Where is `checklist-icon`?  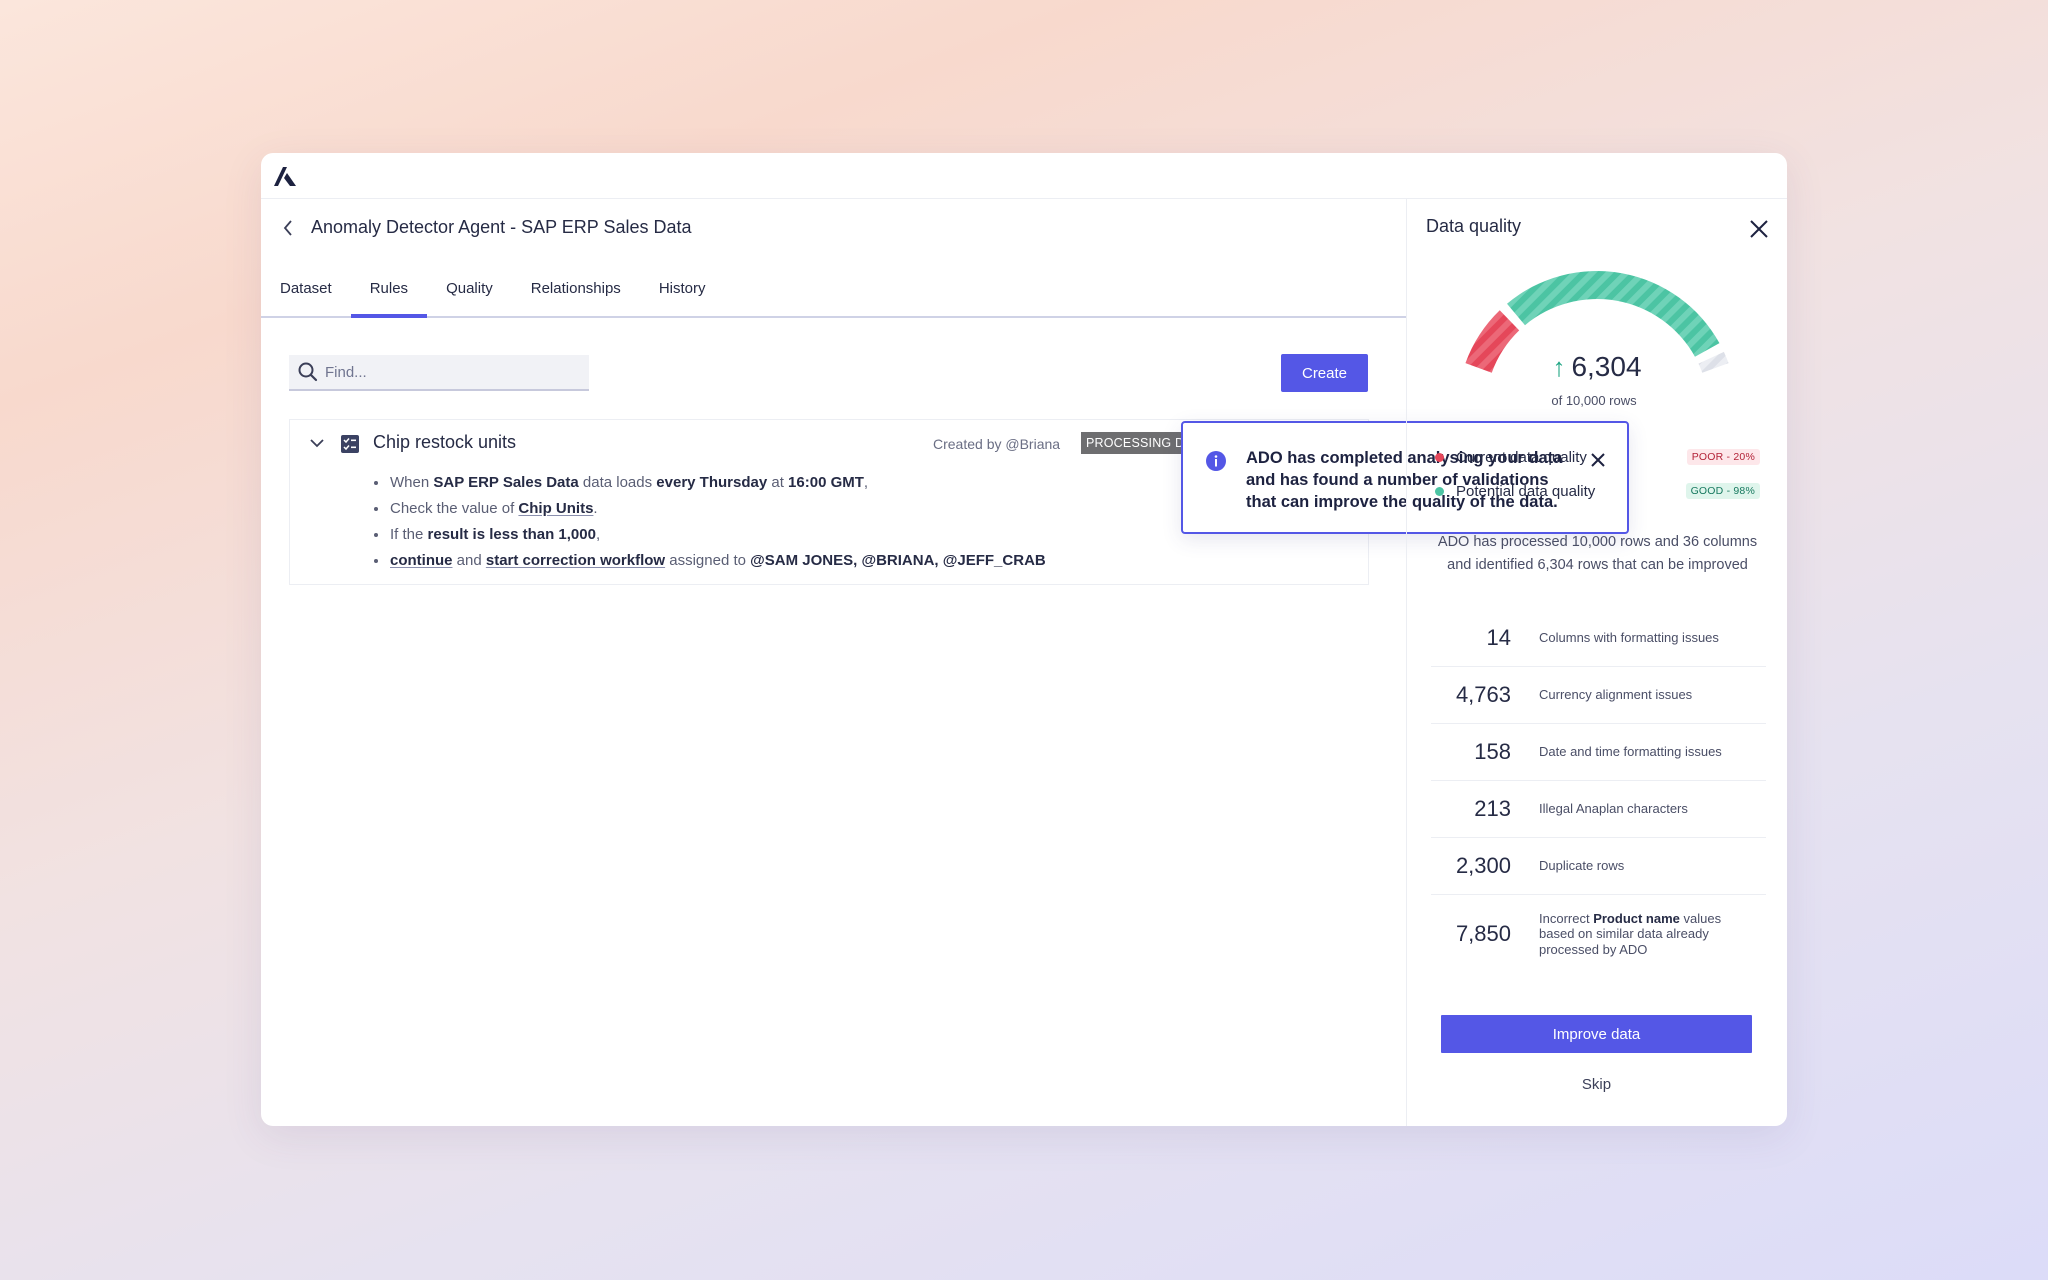
checklist-icon is located at coordinates (350, 444).